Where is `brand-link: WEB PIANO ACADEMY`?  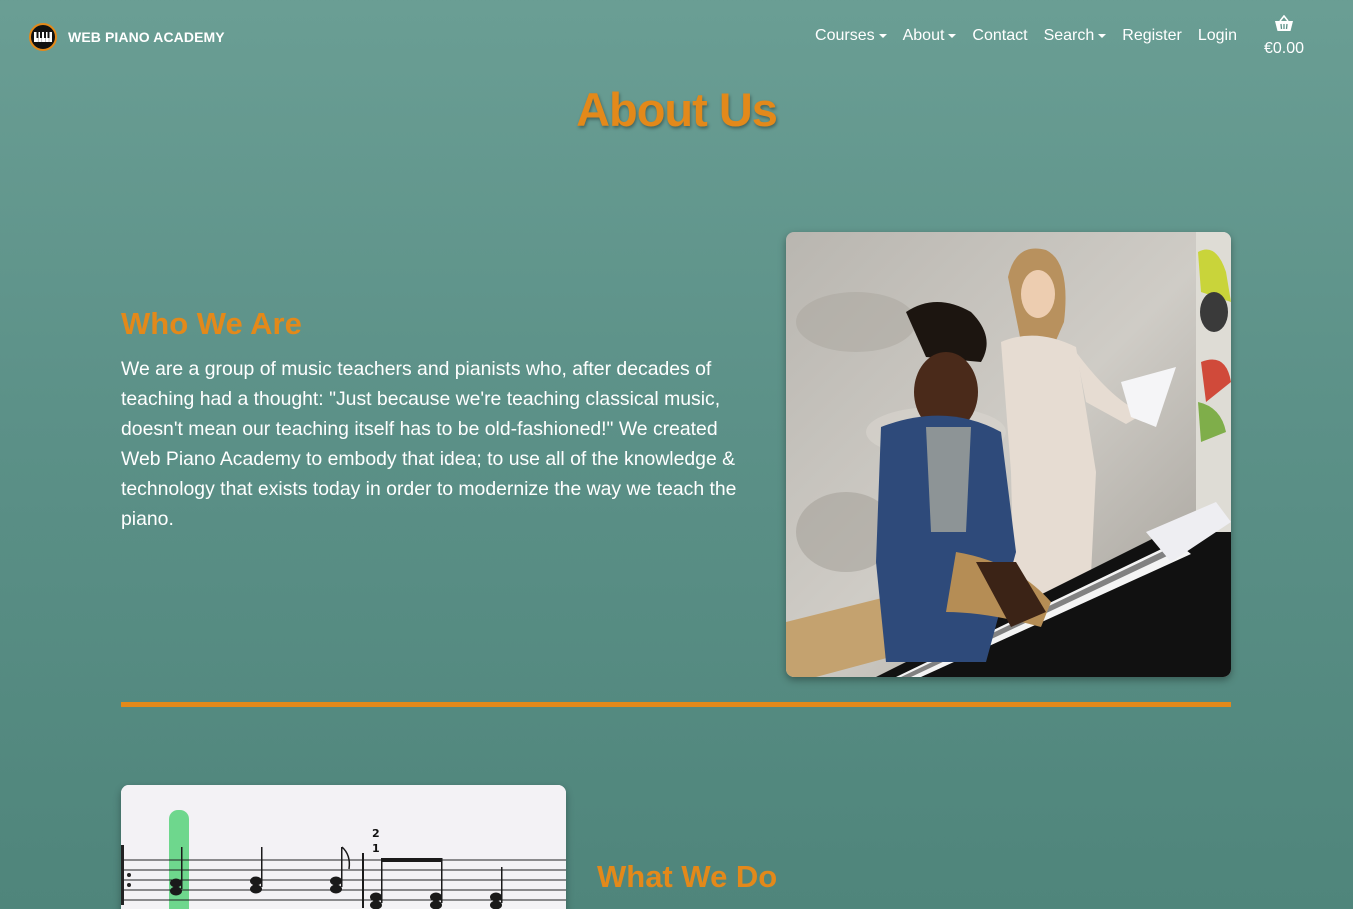 brand-link: WEB PIANO ACADEMY is located at coordinates (127, 37).